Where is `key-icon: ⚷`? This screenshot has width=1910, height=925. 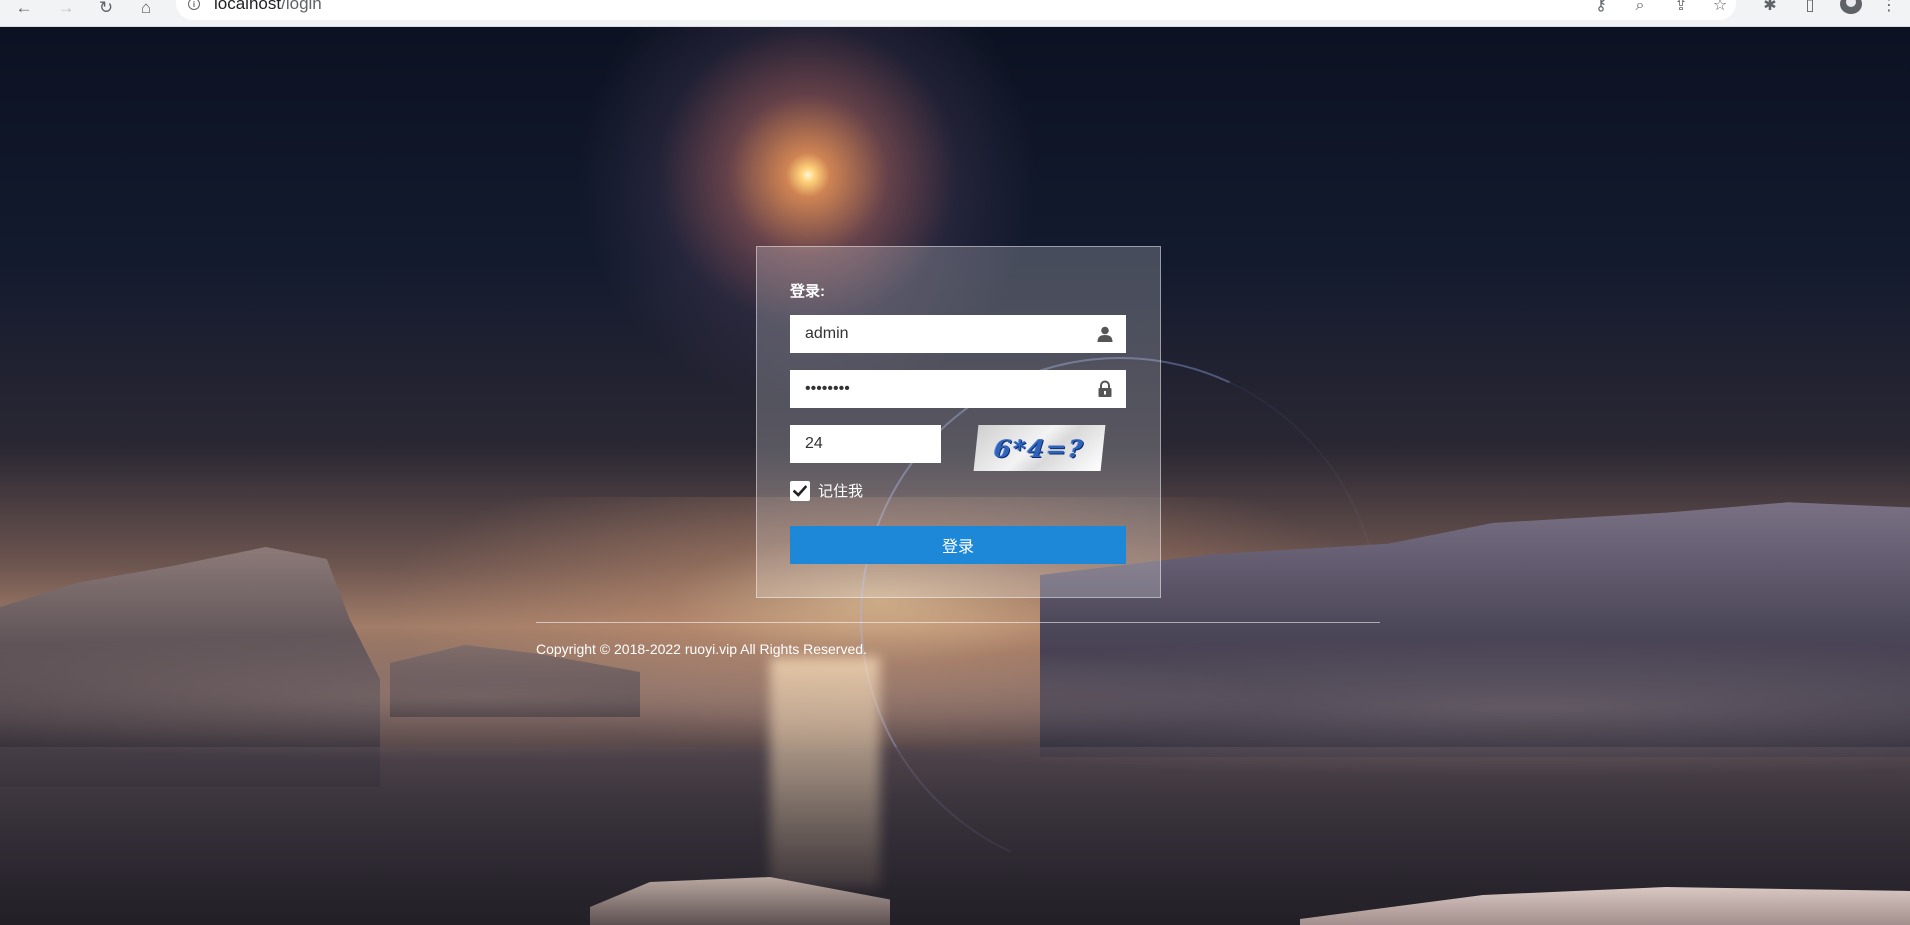
key-icon: ⚷ is located at coordinates (1601, 7).